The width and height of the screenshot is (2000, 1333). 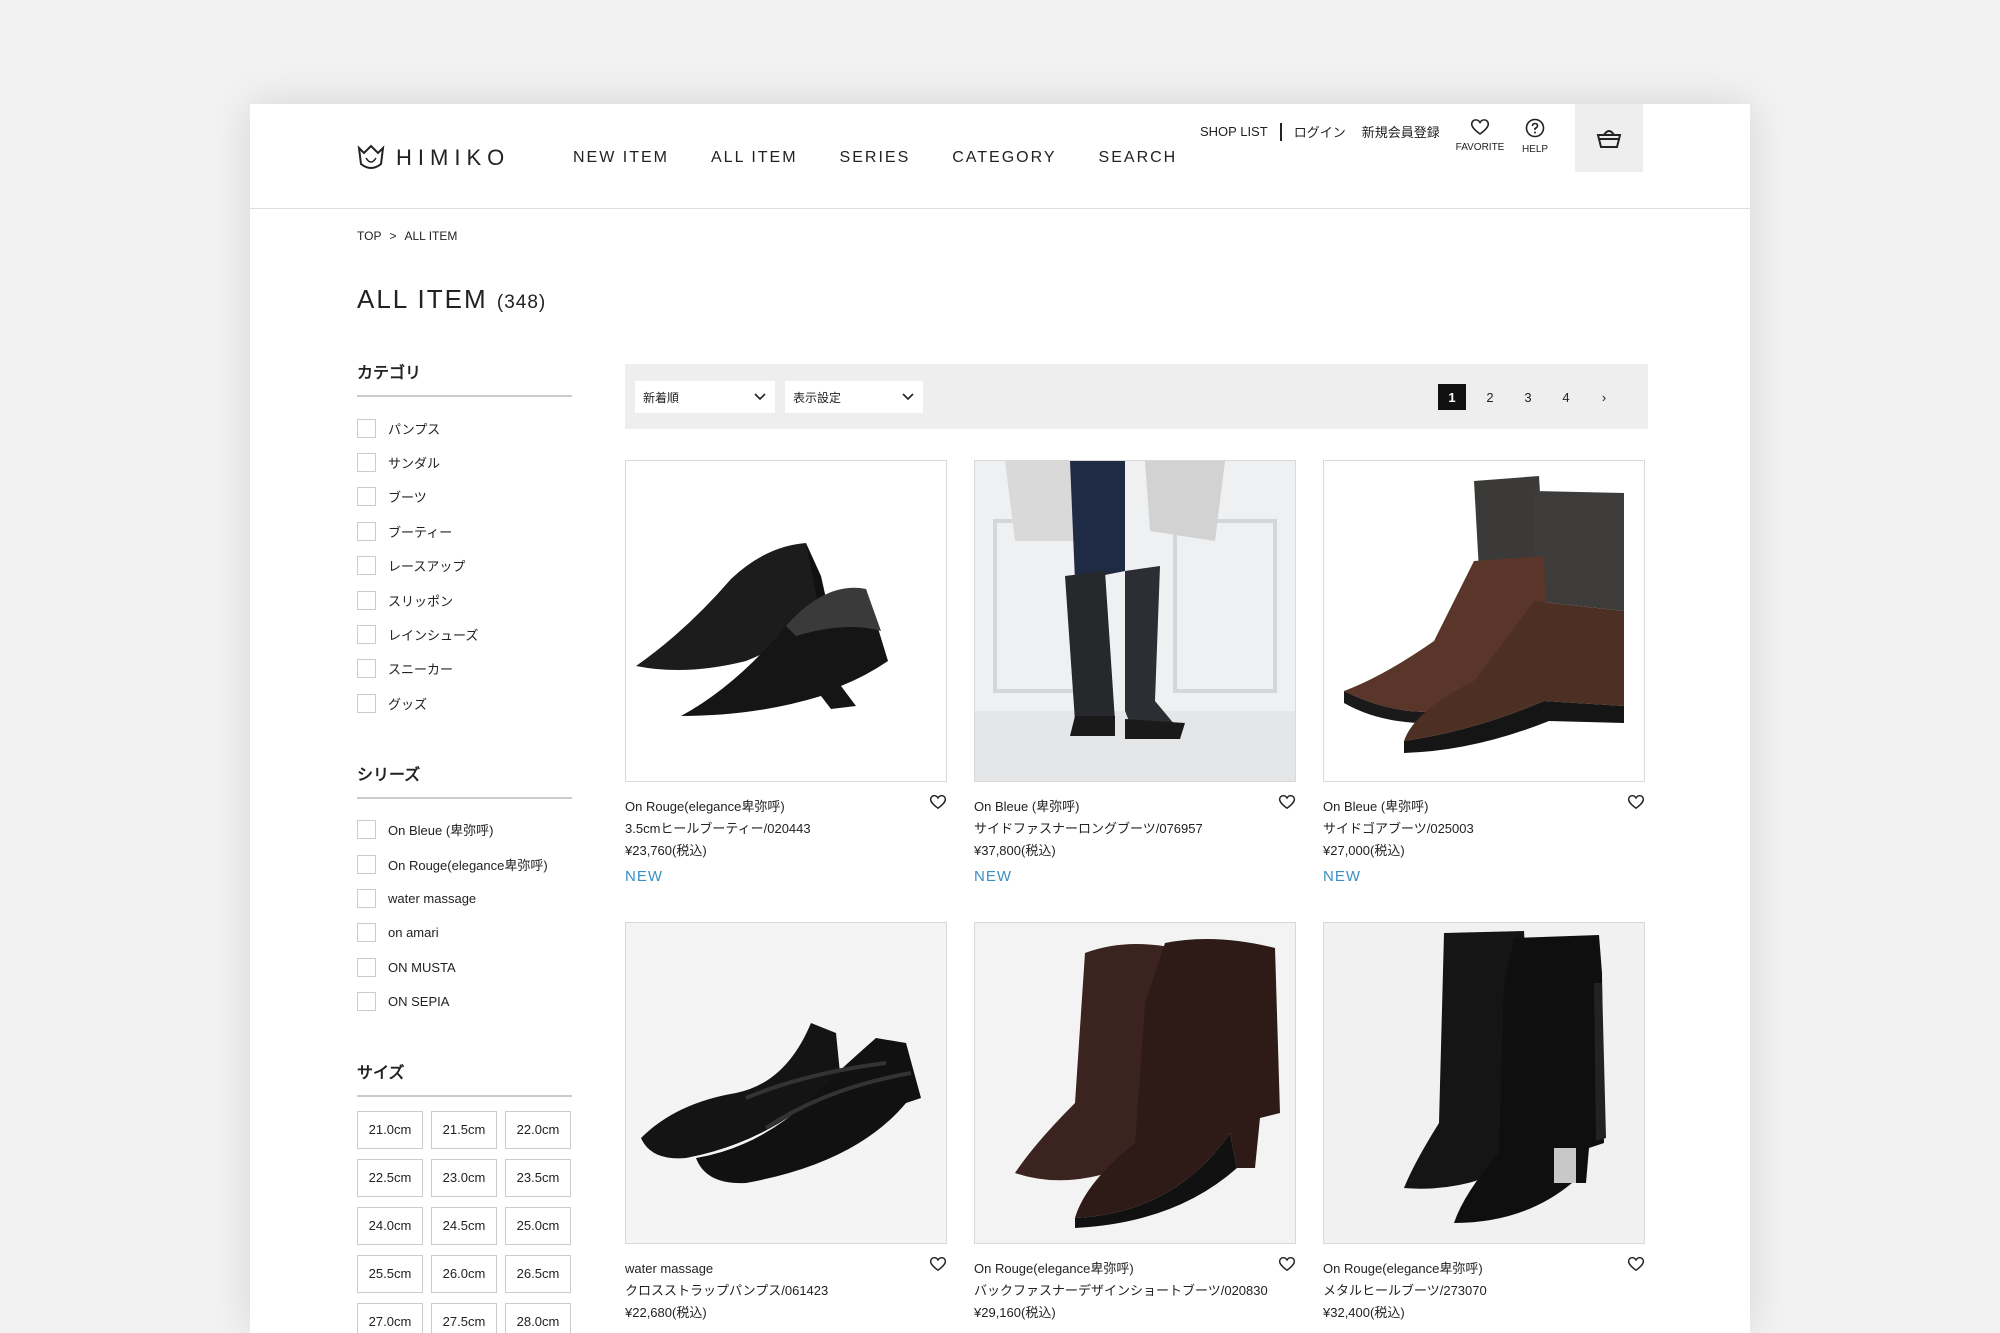 I want to click on help-button: HELP, so click(x=1535, y=136).